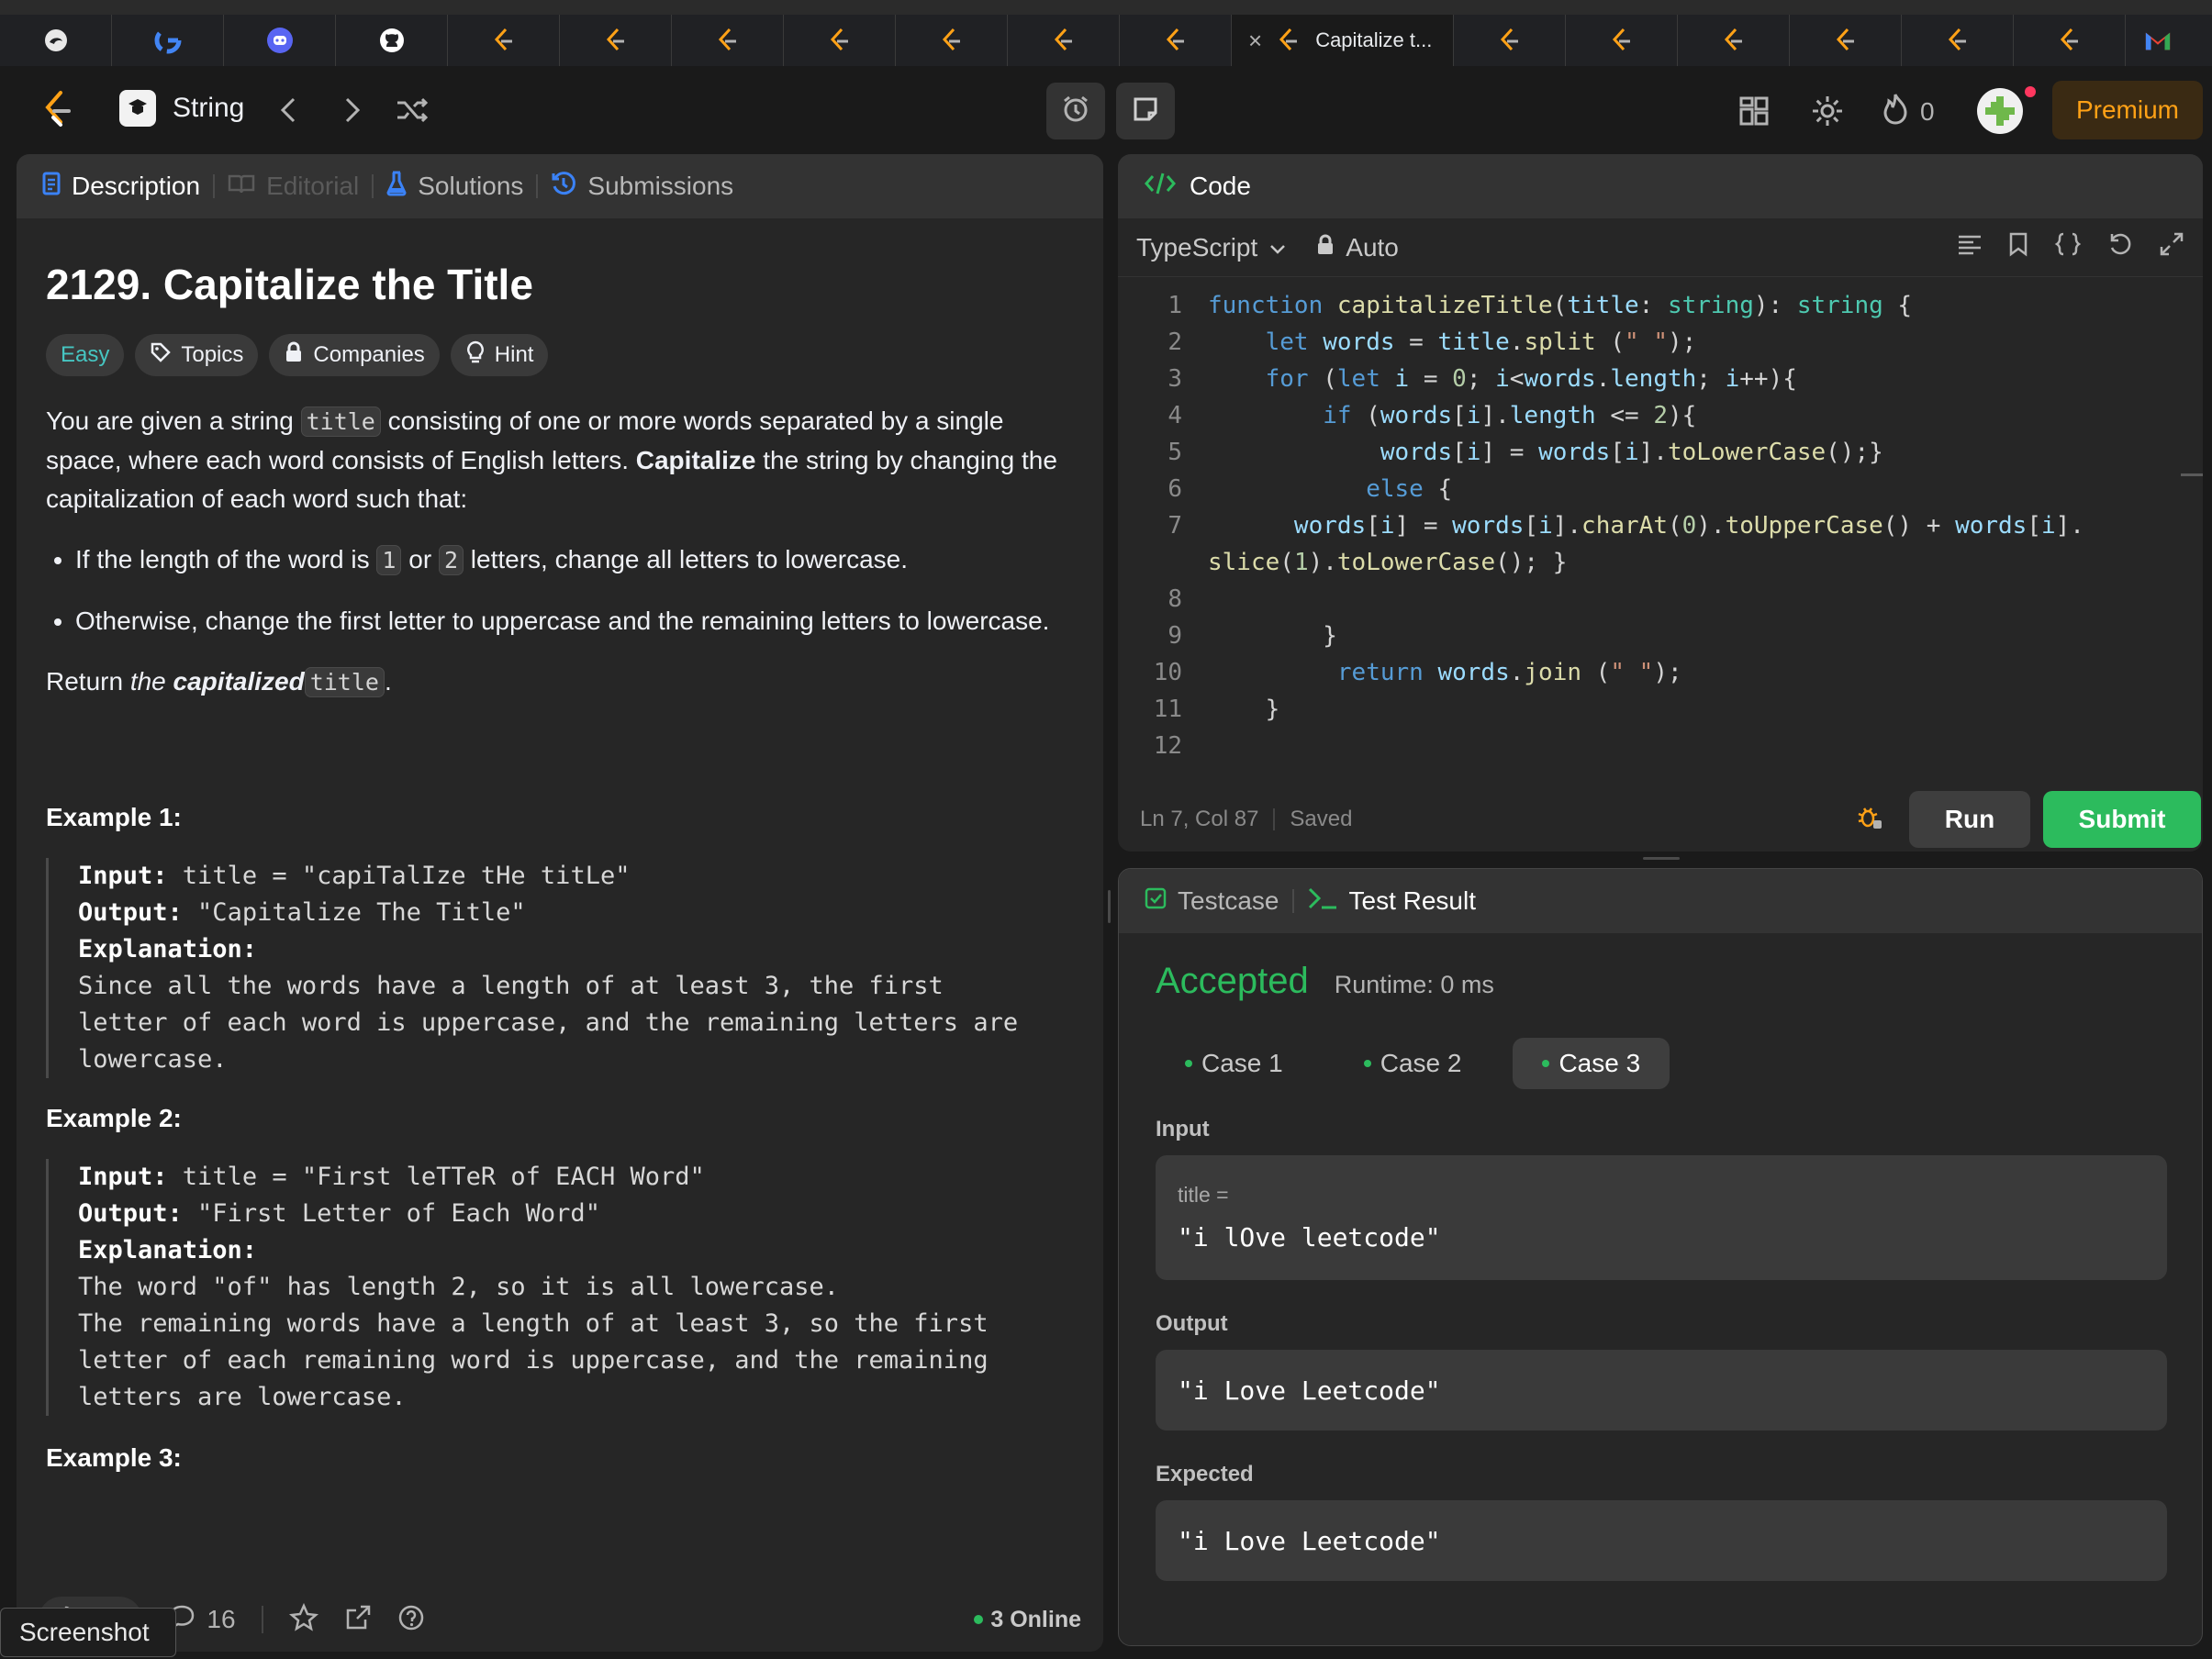  Describe the element at coordinates (1174, 379) in the screenshot. I see `line-number: 3` at that location.